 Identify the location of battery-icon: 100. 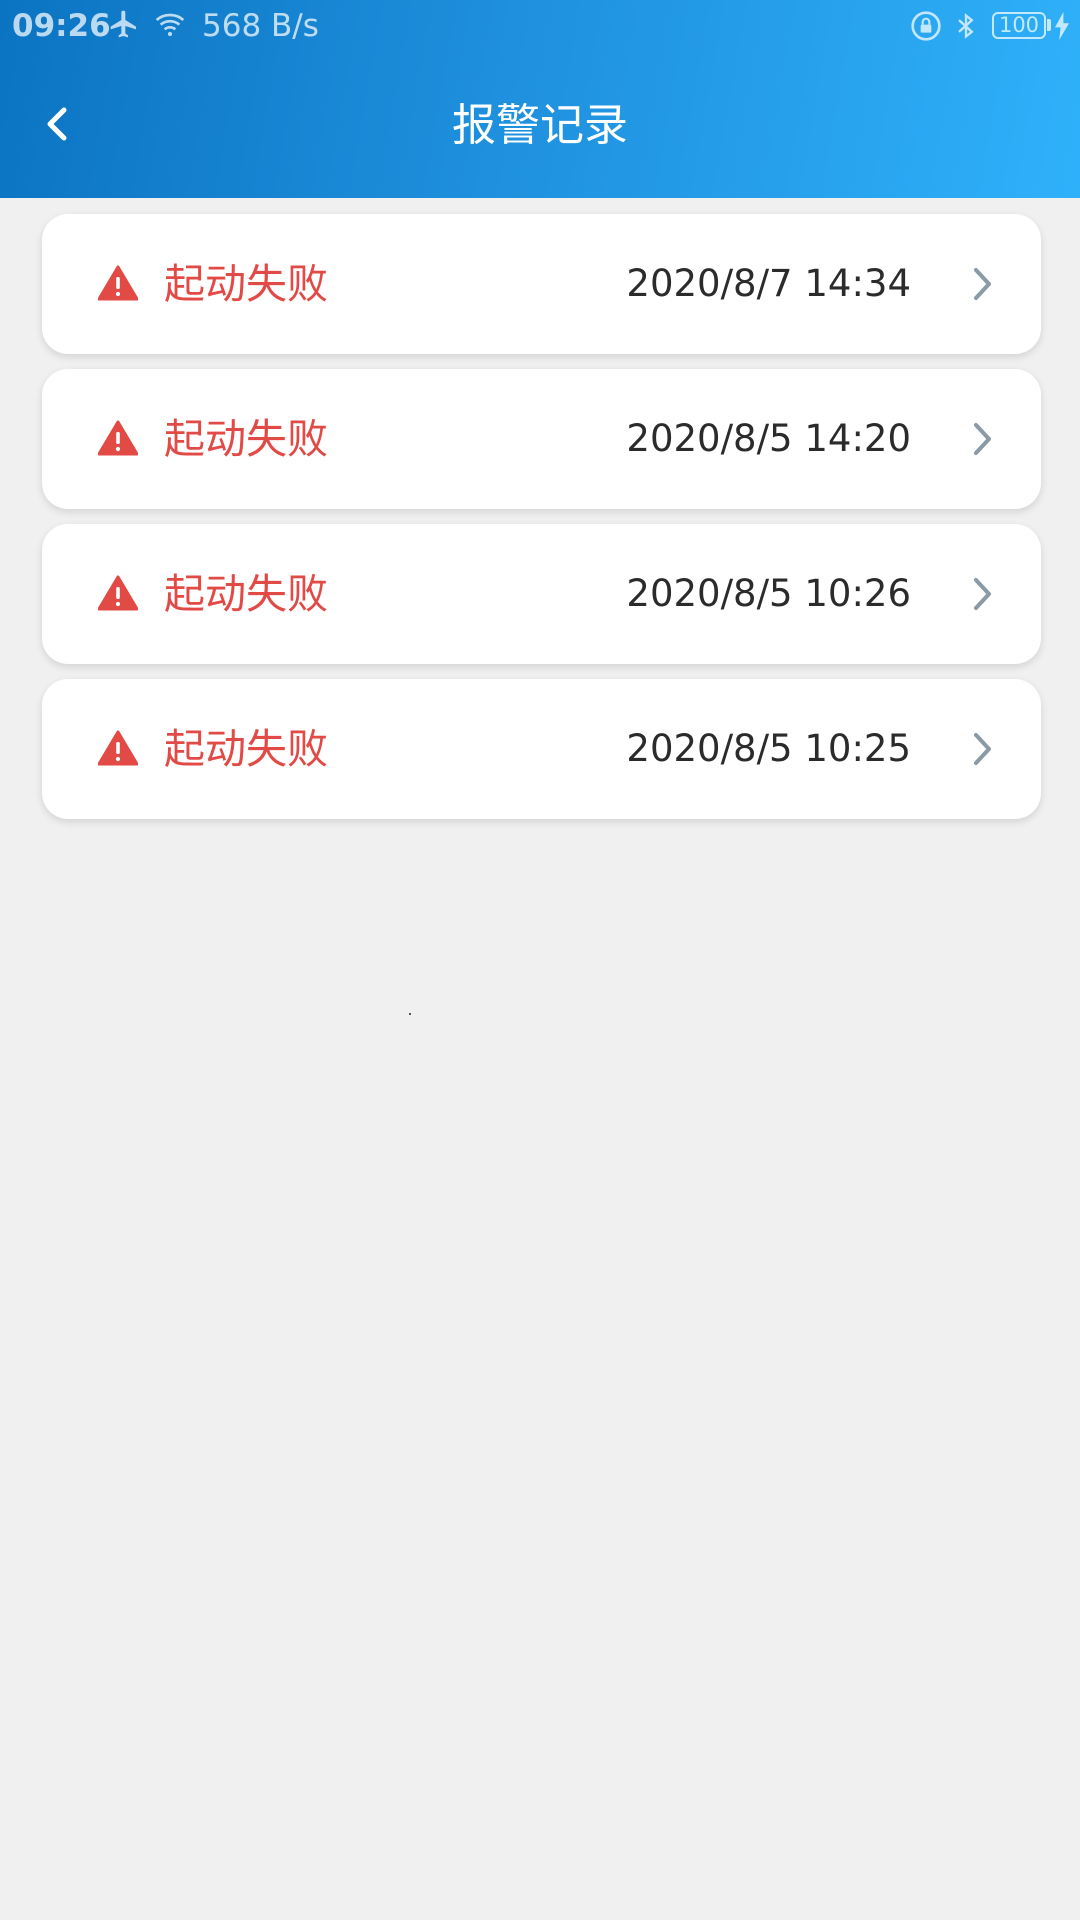
(1019, 25).